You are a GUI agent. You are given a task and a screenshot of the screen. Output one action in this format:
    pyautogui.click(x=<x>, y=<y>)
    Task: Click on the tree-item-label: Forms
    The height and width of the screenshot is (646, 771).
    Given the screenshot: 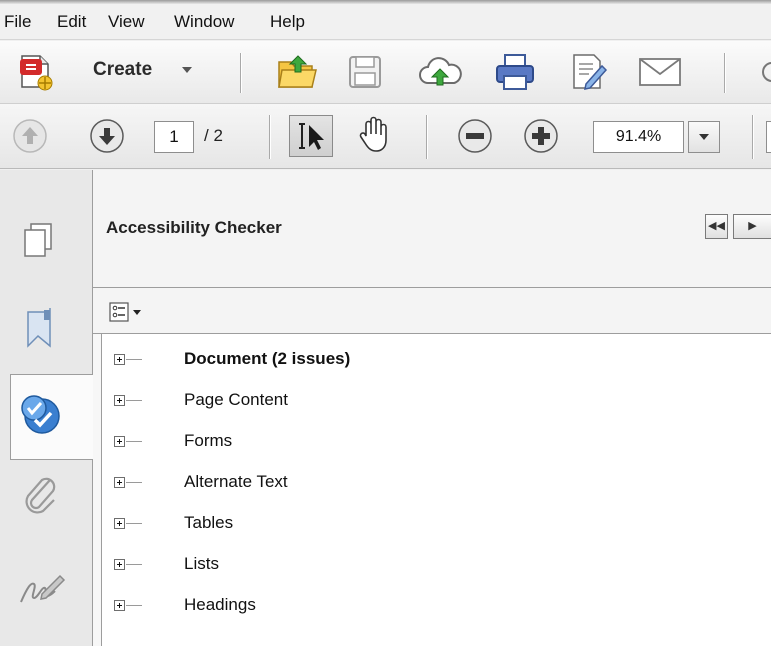 What is the action you would take?
    pyautogui.click(x=208, y=440)
    